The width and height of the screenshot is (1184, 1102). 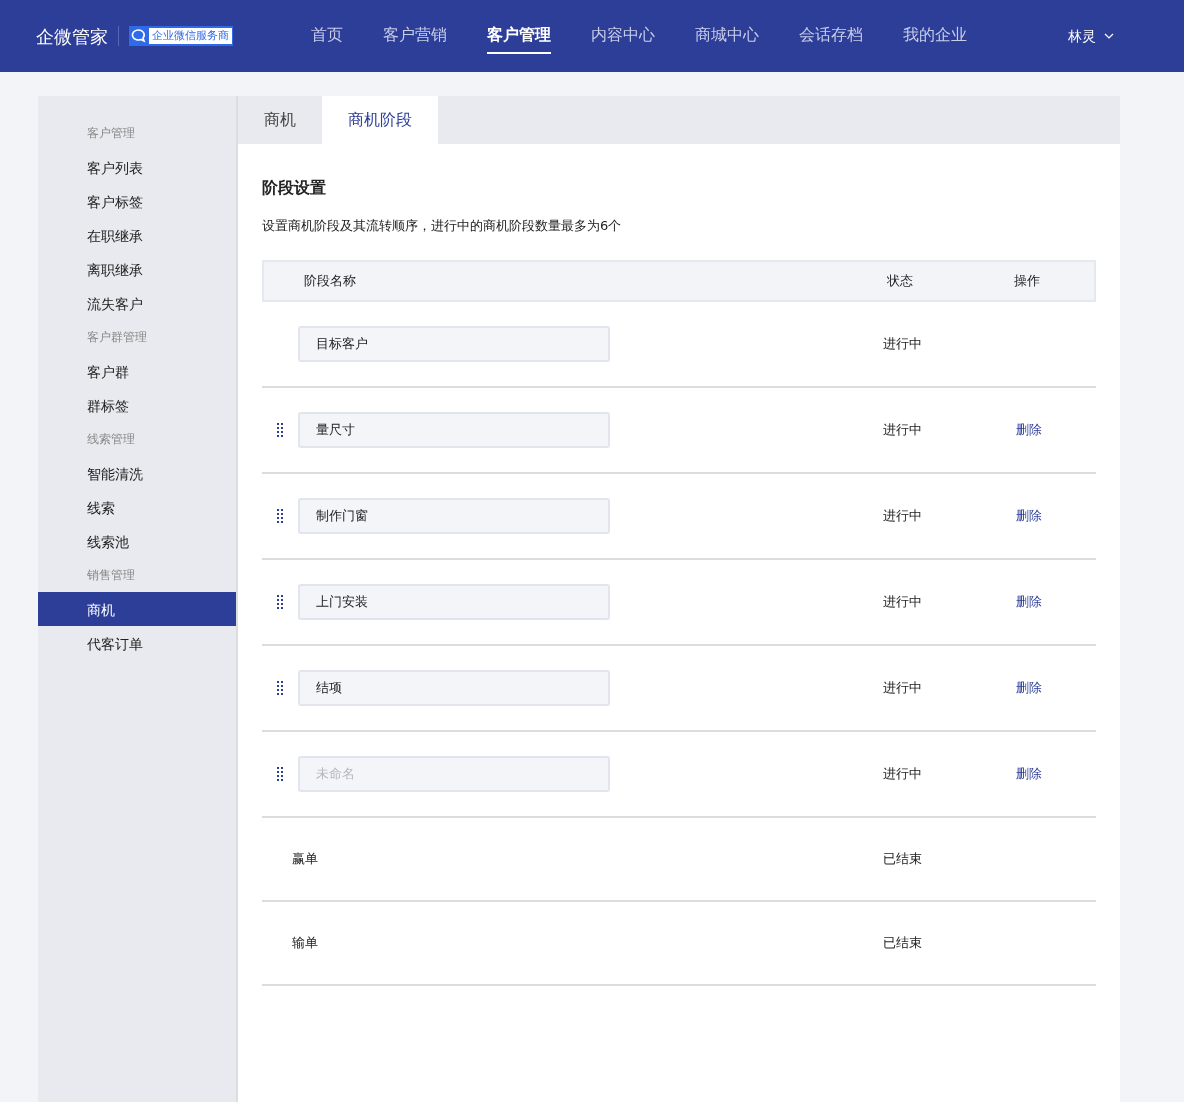 What do you see at coordinates (727, 36) in the screenshot?
I see `nav-link: 商城中心` at bounding box center [727, 36].